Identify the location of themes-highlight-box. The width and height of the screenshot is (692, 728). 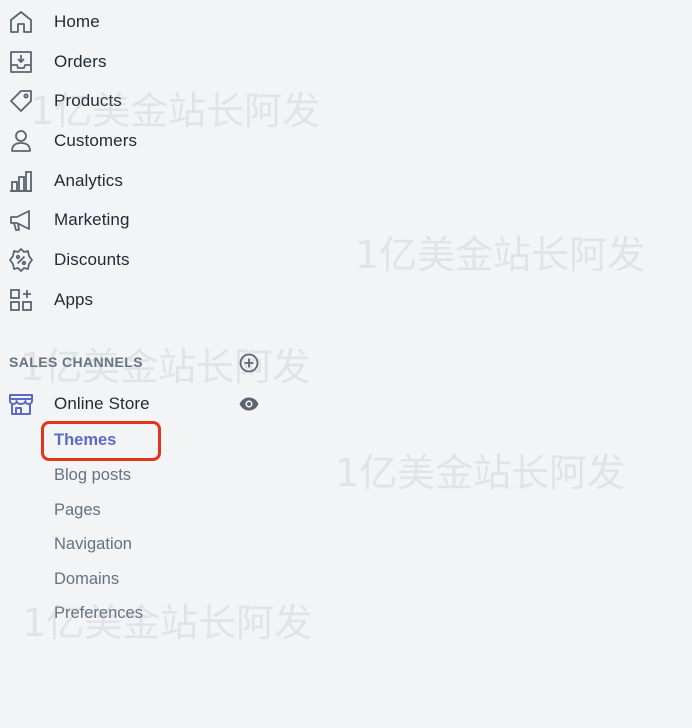
(101, 441).